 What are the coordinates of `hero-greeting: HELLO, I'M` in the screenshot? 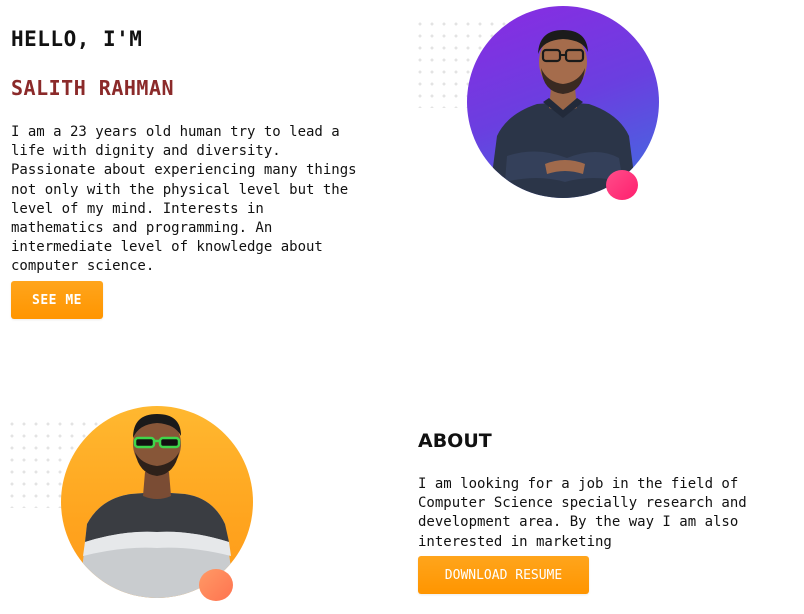 It's located at (77, 39).